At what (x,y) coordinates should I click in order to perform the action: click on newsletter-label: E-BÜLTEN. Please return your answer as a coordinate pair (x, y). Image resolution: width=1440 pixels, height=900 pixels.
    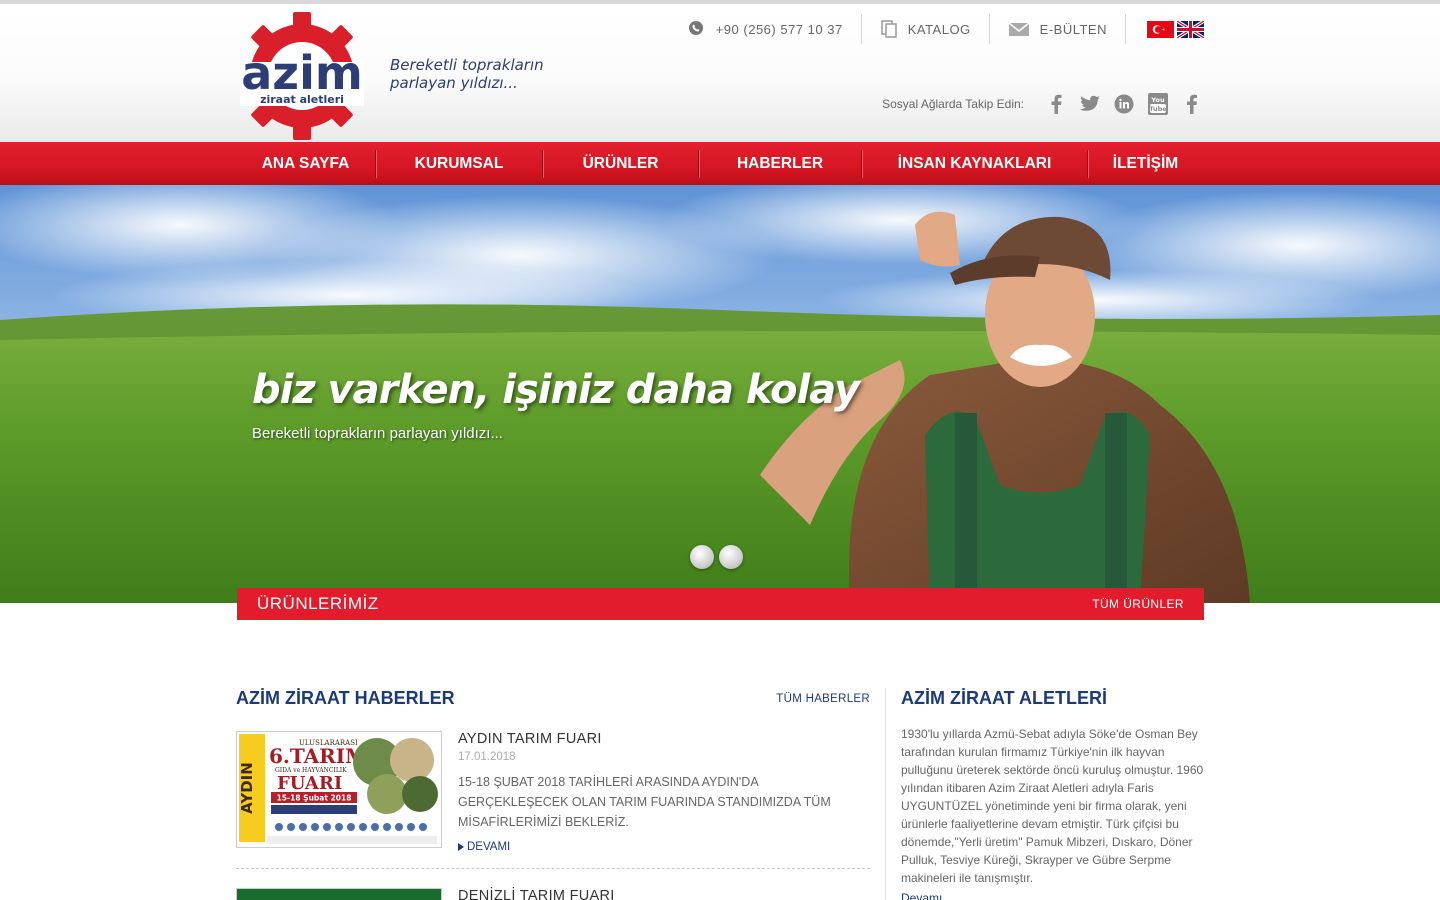
    Looking at the image, I should click on (1073, 29).